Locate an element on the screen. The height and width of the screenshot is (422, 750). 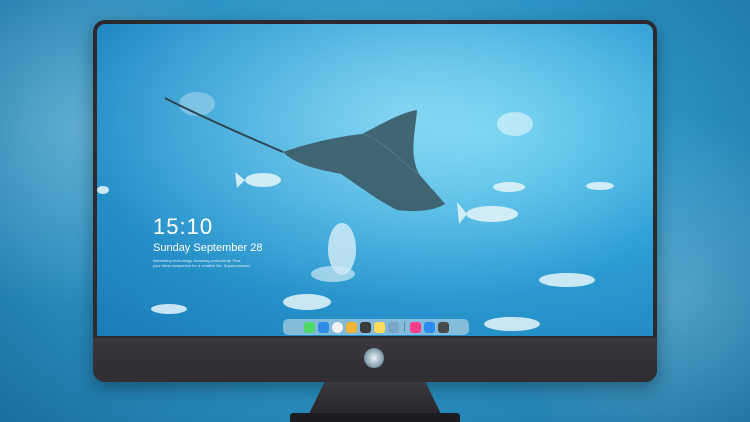
dock is located at coordinates (376, 327).